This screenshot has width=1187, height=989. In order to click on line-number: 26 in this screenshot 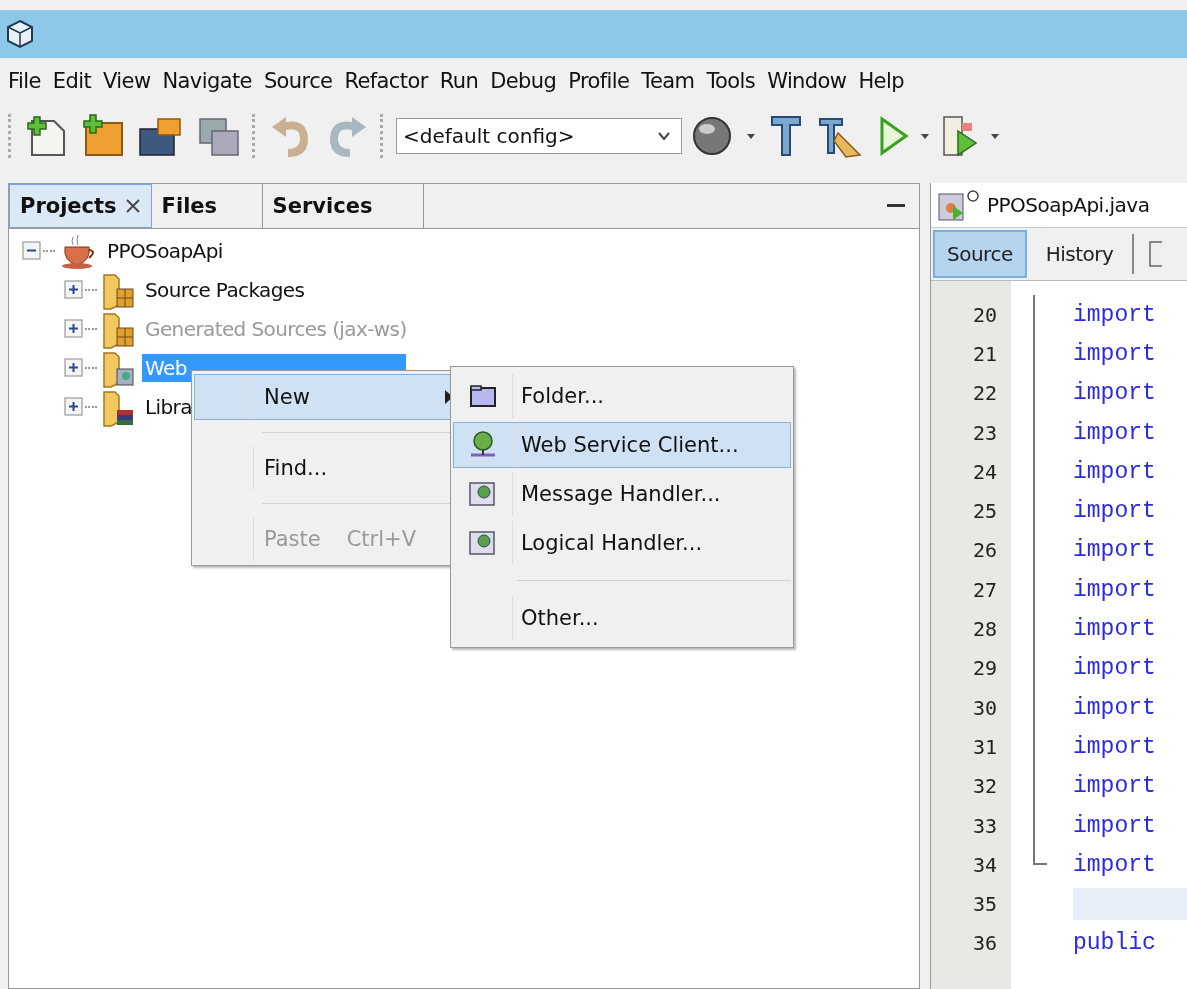, I will do `click(984, 550)`.